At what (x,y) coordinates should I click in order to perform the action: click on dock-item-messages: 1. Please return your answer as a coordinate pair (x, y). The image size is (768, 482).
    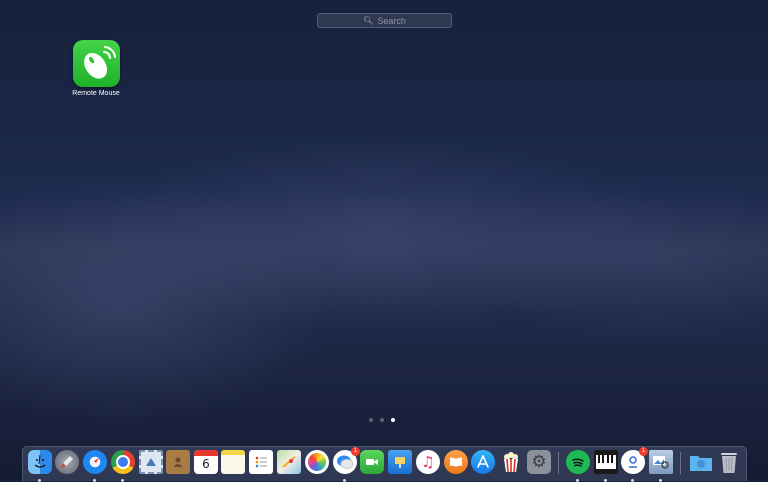
    Looking at the image, I should click on (346, 464).